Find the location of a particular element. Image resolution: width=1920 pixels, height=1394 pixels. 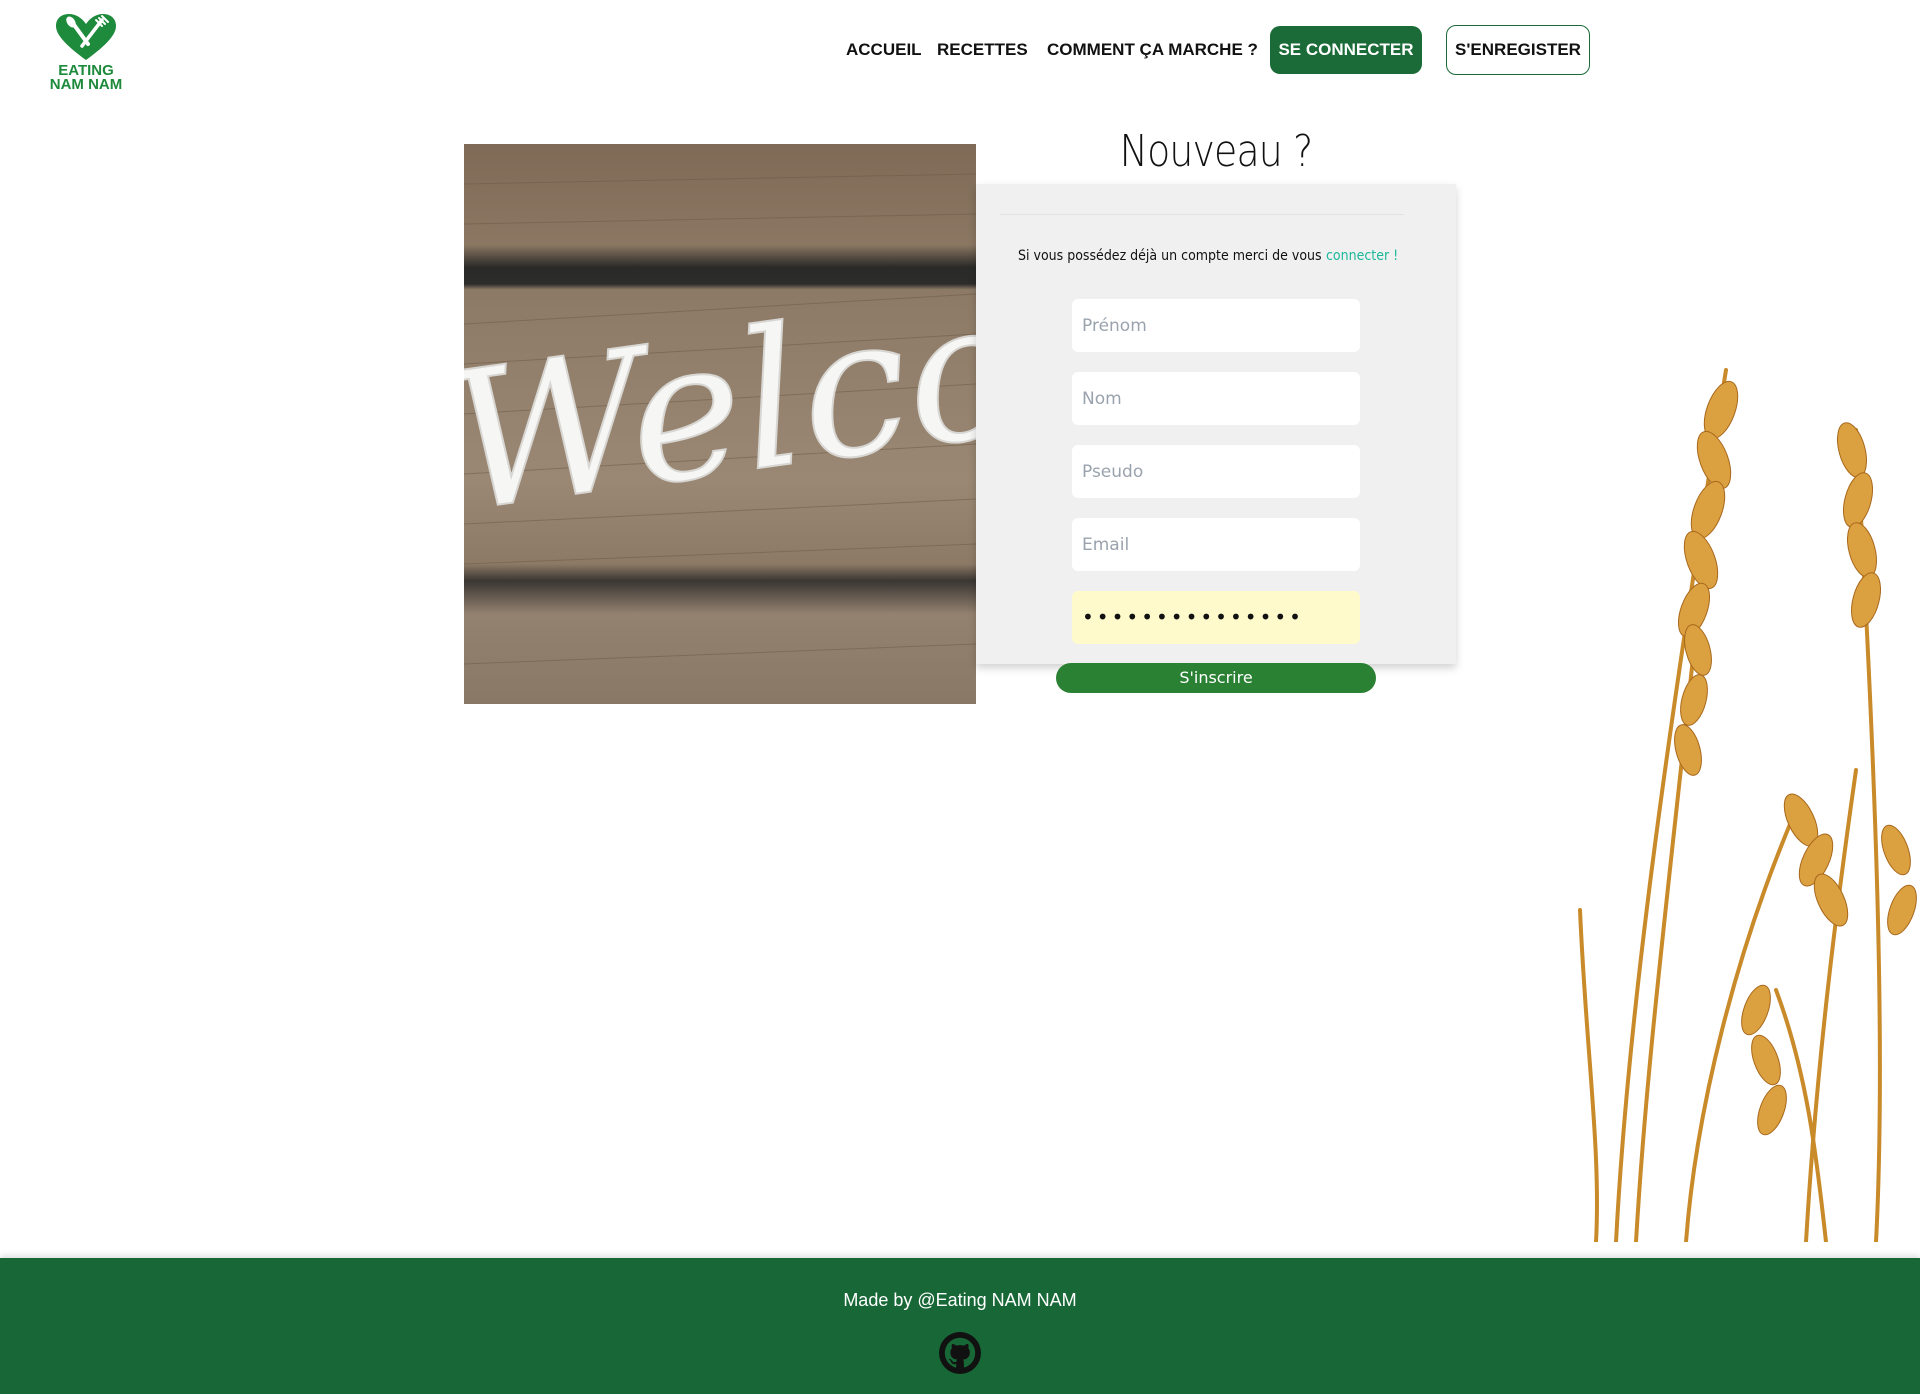

welcome-sign-image: Welcom is located at coordinates (720, 424).